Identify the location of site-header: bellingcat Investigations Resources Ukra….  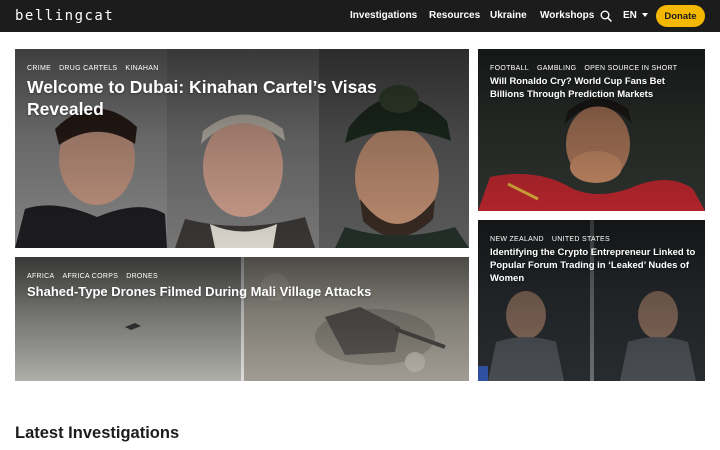
(360, 16).